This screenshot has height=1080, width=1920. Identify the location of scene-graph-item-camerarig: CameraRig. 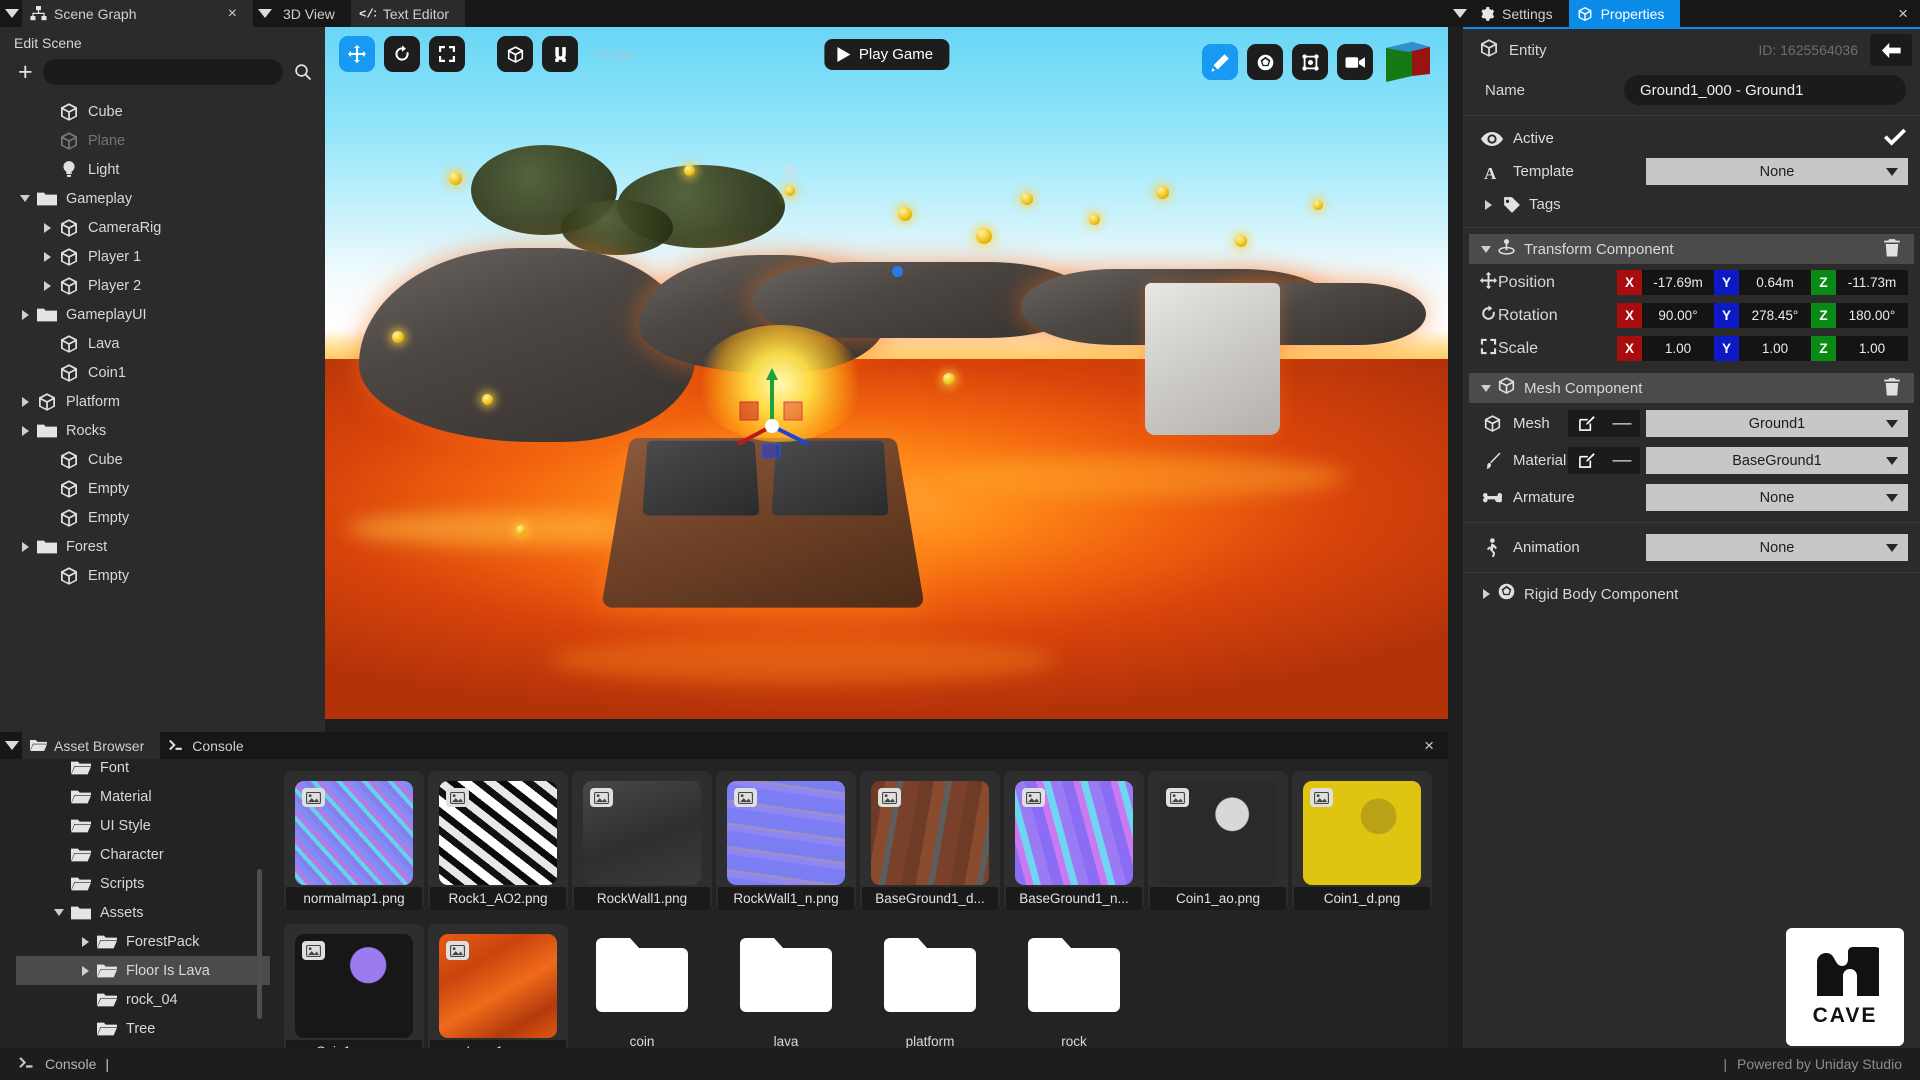
(162, 227).